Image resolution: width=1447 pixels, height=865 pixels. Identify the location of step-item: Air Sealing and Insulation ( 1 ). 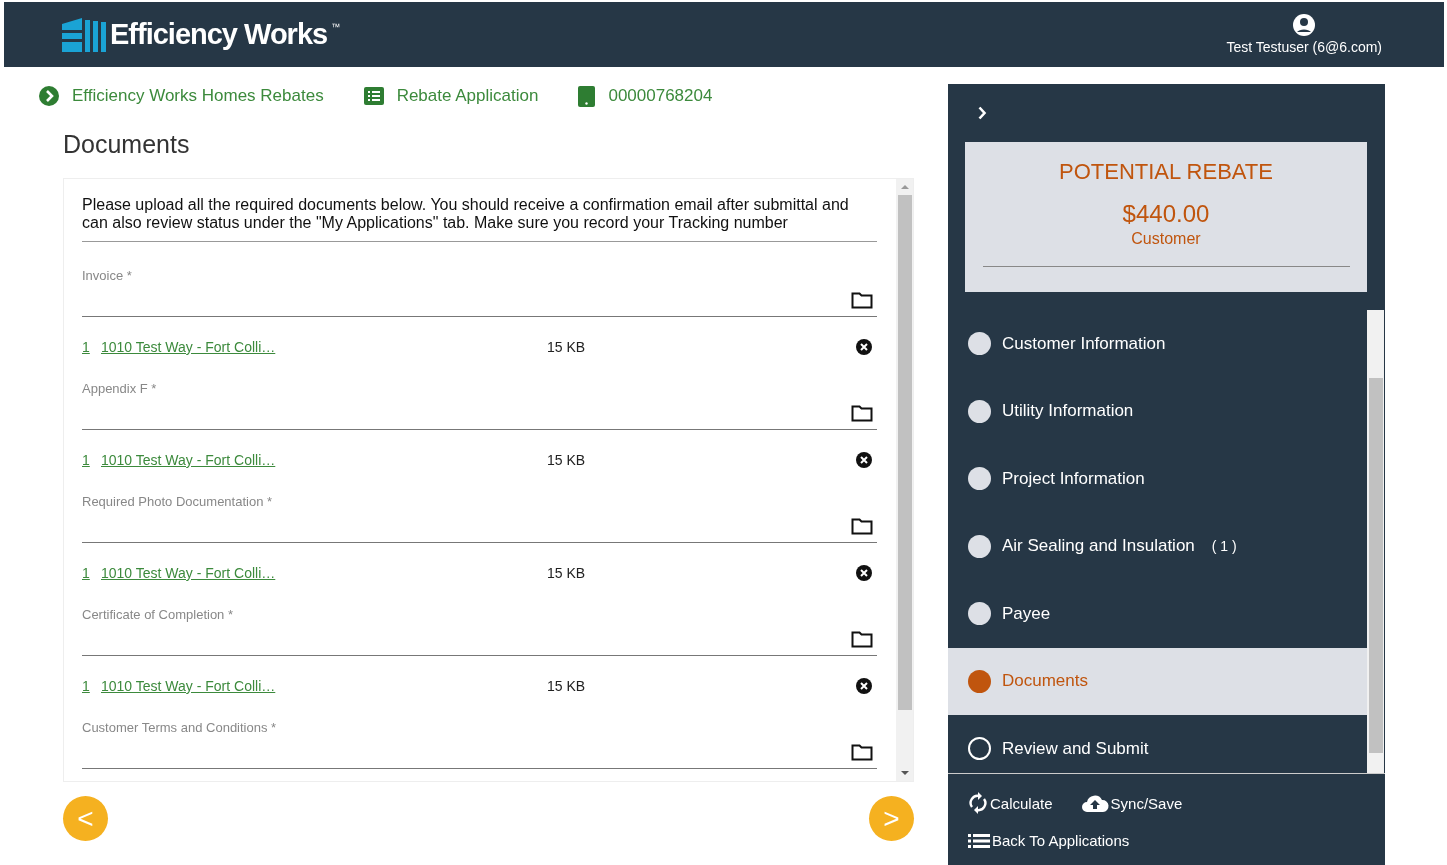
(1157, 546).